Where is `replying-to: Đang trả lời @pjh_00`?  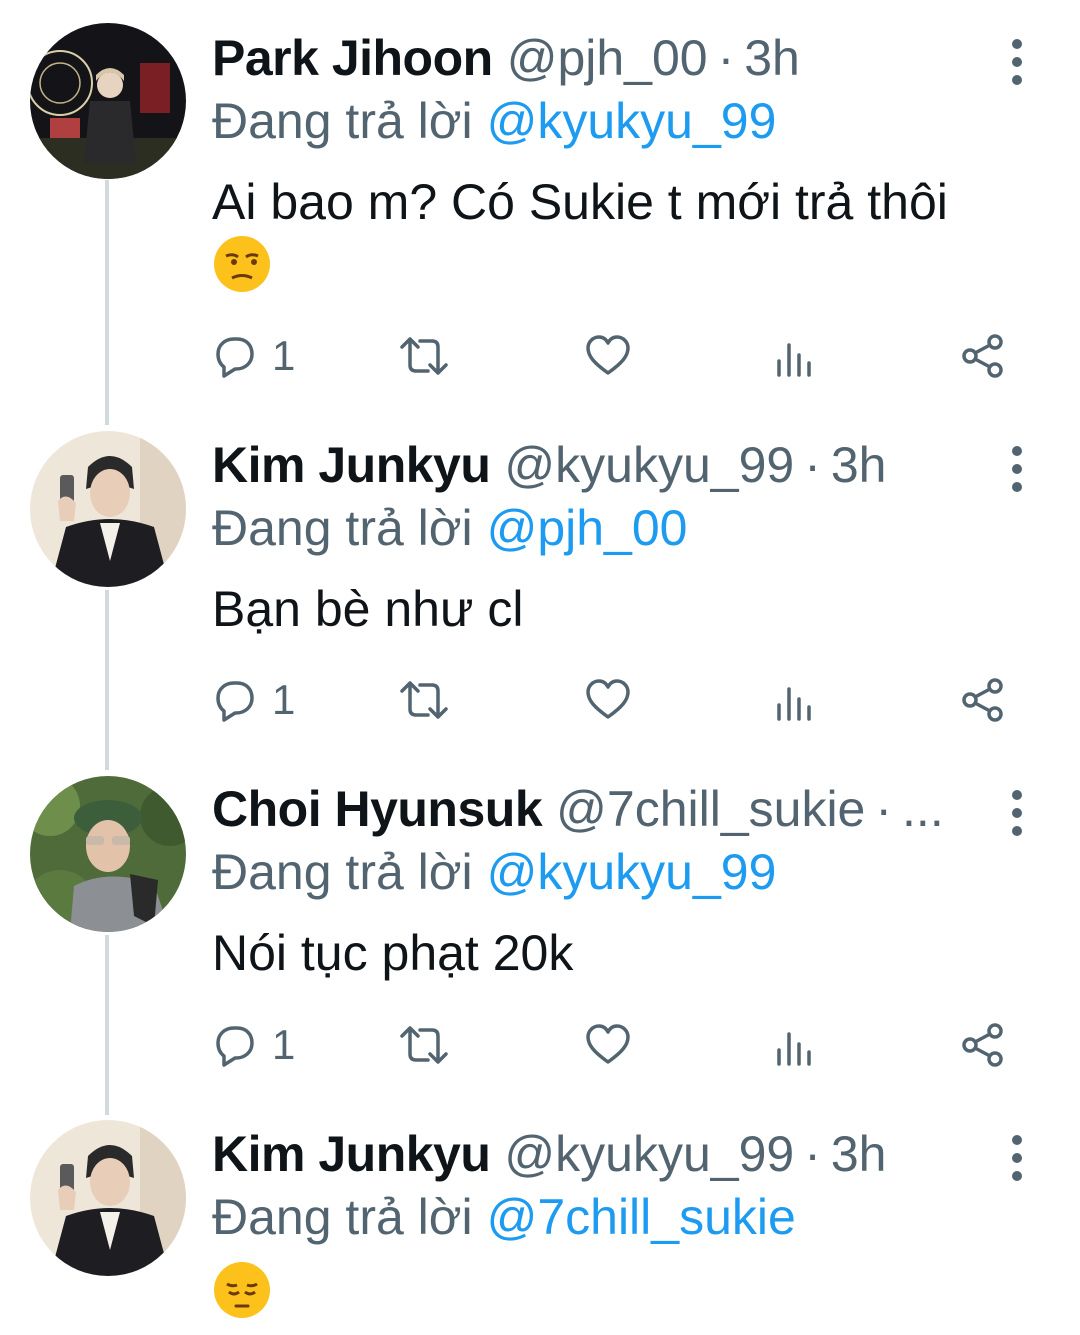
replying-to: Đang trả lời @pjh_00 is located at coordinates (449, 528).